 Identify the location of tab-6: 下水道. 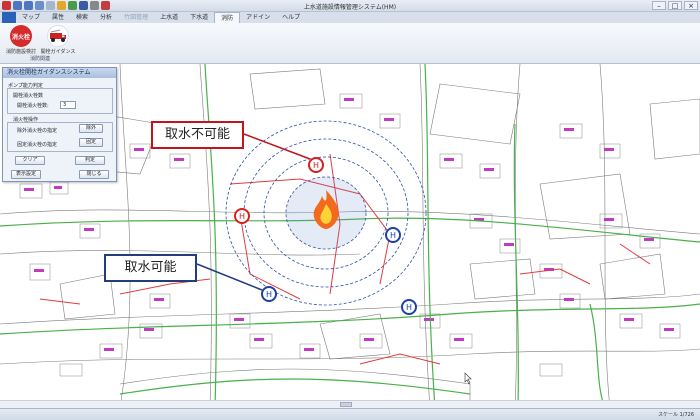
(199, 17).